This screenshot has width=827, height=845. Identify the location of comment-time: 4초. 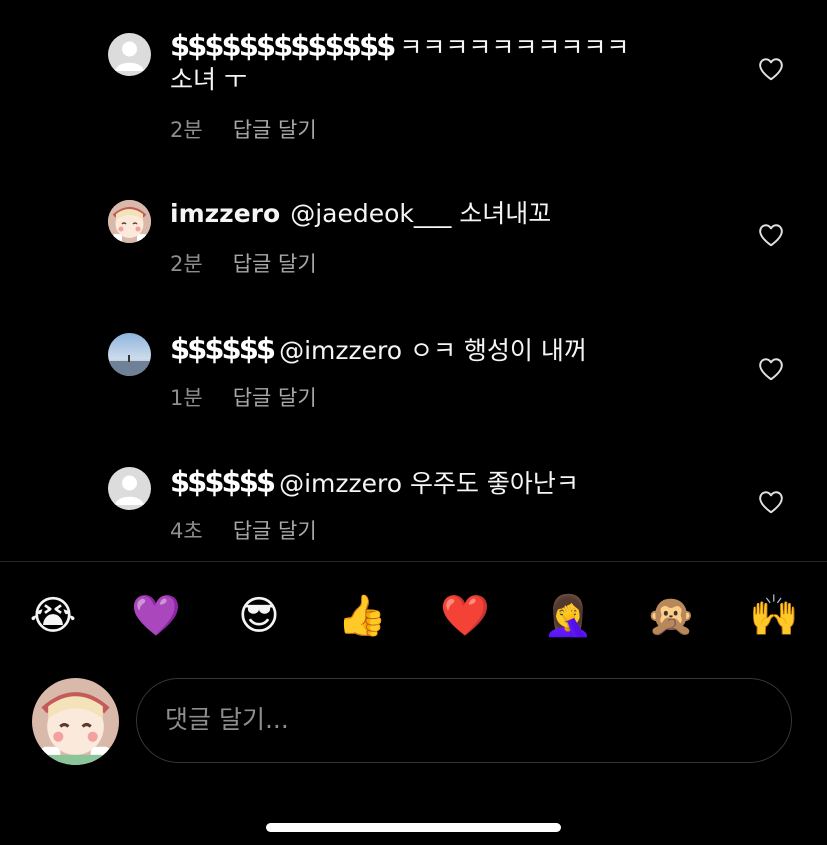
(186, 531).